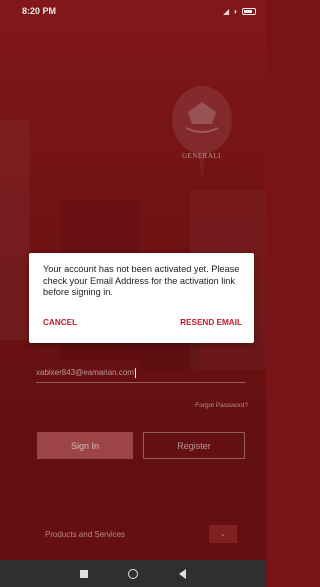 This screenshot has height=587, width=320. I want to click on back-icon, so click(182, 573).